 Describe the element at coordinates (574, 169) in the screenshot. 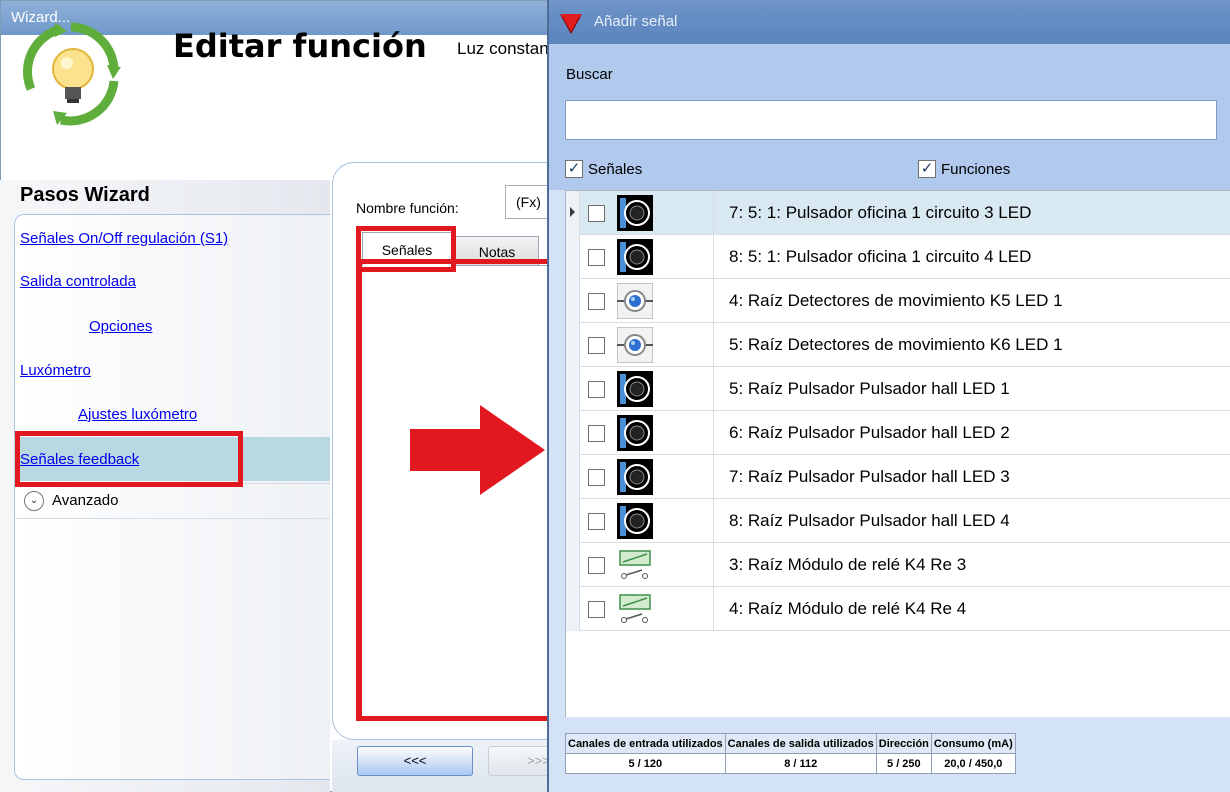

I see `signals-filter-checkbox: ✓` at that location.